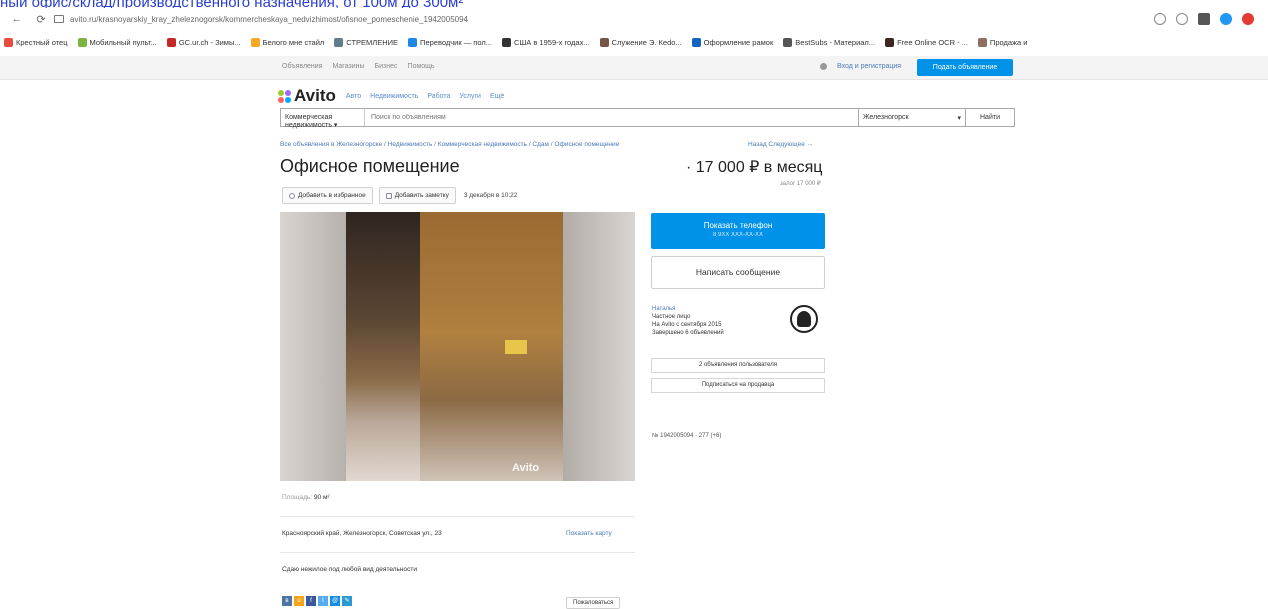  Describe the element at coordinates (41, 19) in the screenshot. I see `reload-icon: ⟳` at that location.